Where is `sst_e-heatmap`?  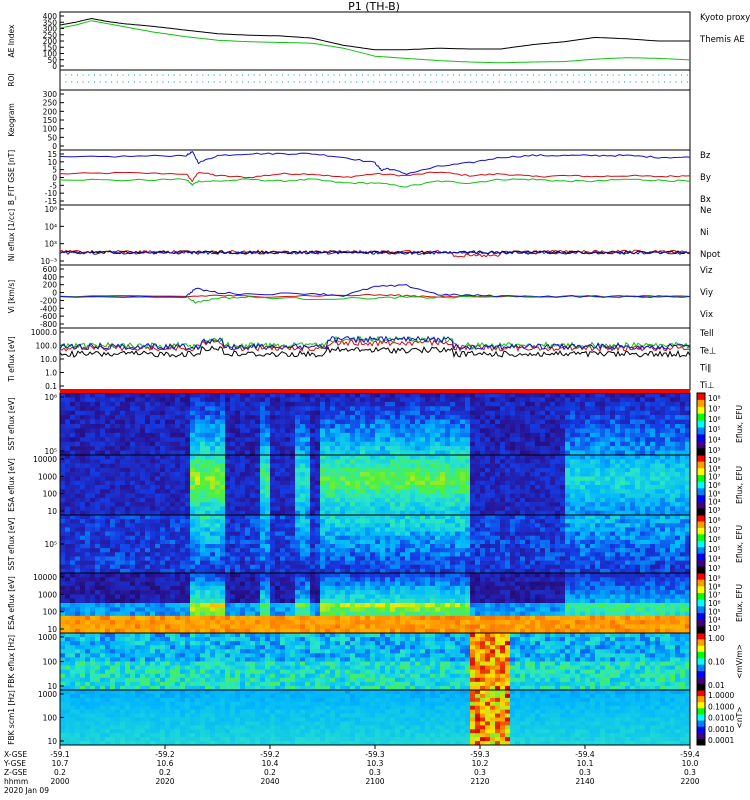 sst_e-heatmap is located at coordinates (375, 424).